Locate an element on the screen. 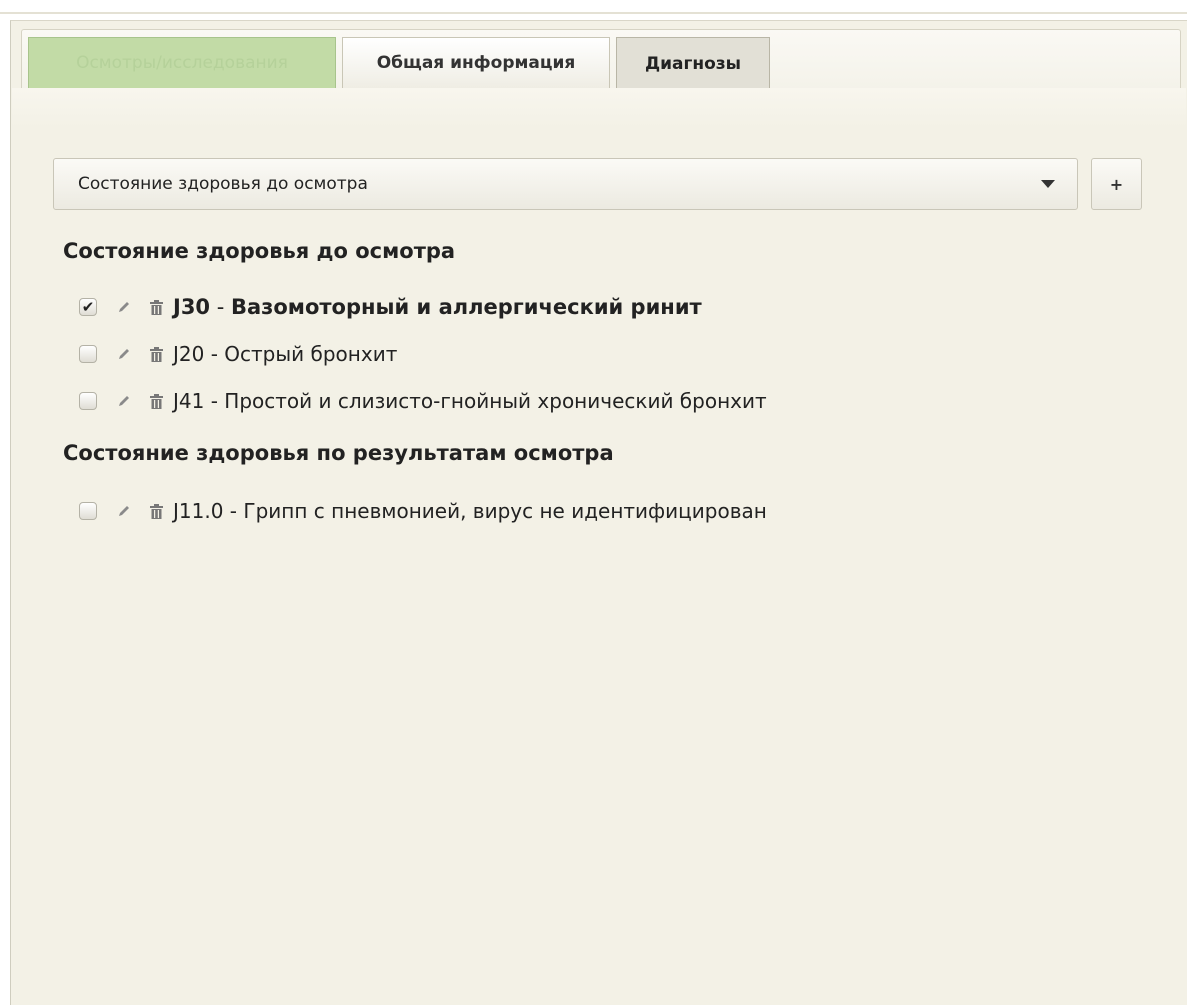  top-divider is located at coordinates (593, 13).